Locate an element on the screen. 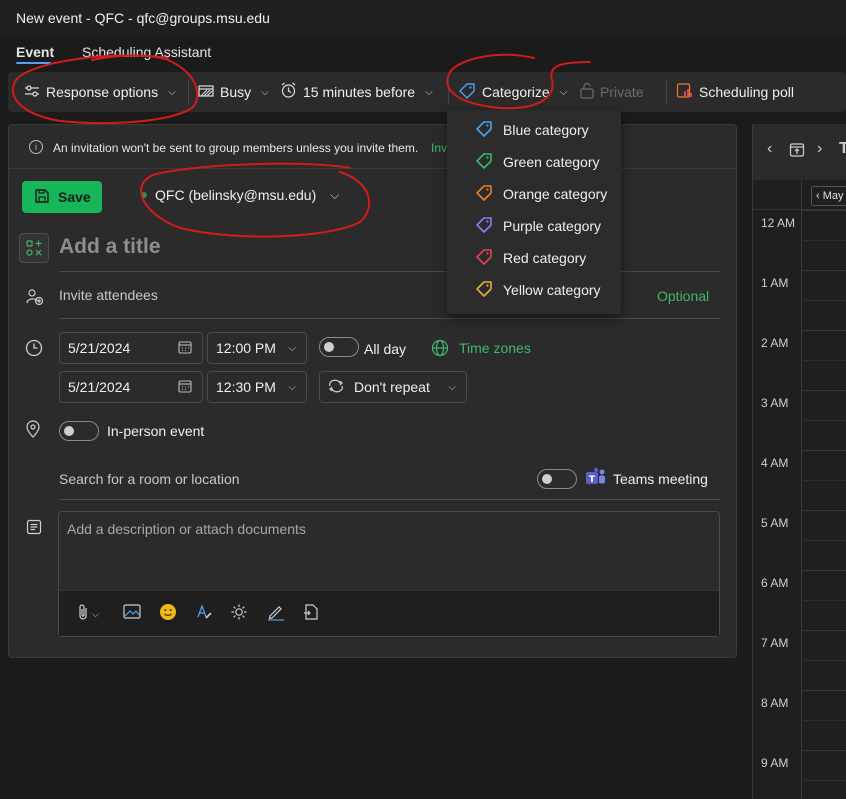 The width and height of the screenshot is (846, 799). category-label: Yellow category is located at coordinates (552, 290).